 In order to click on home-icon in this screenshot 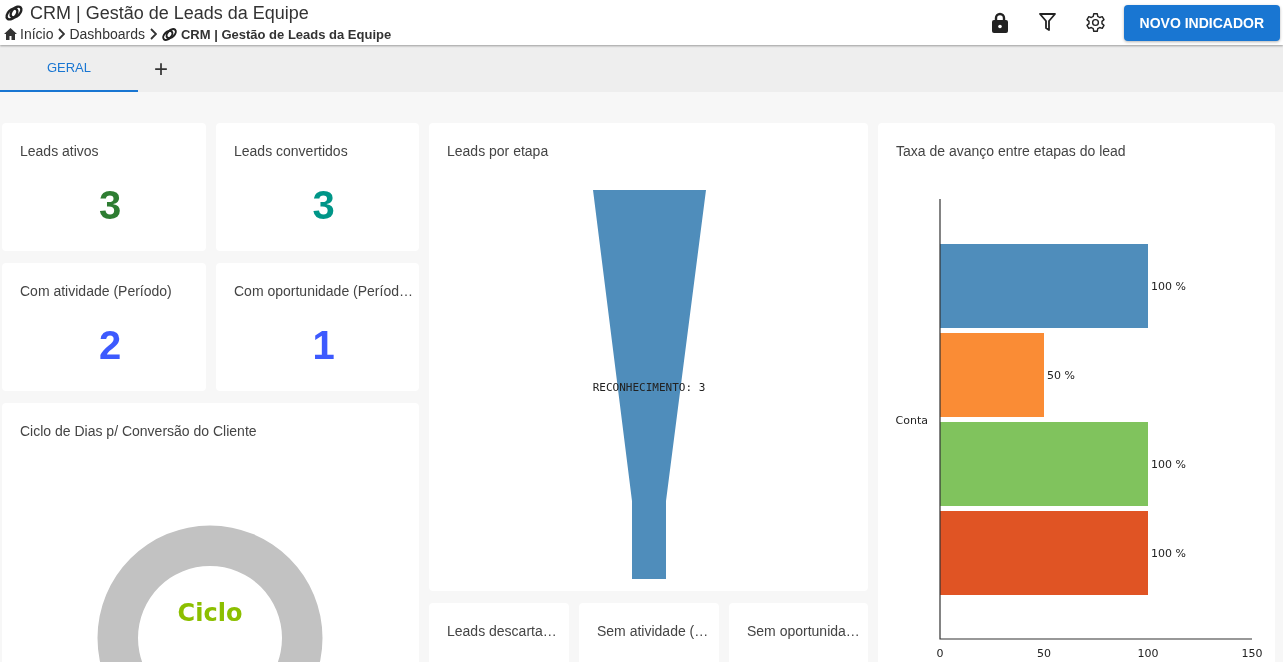, I will do `click(10, 34)`.